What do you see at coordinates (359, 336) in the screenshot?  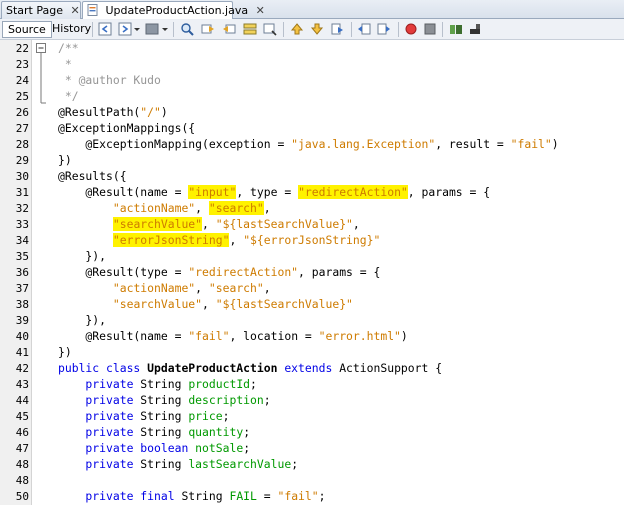 I see `code-token: "error.html"` at bounding box center [359, 336].